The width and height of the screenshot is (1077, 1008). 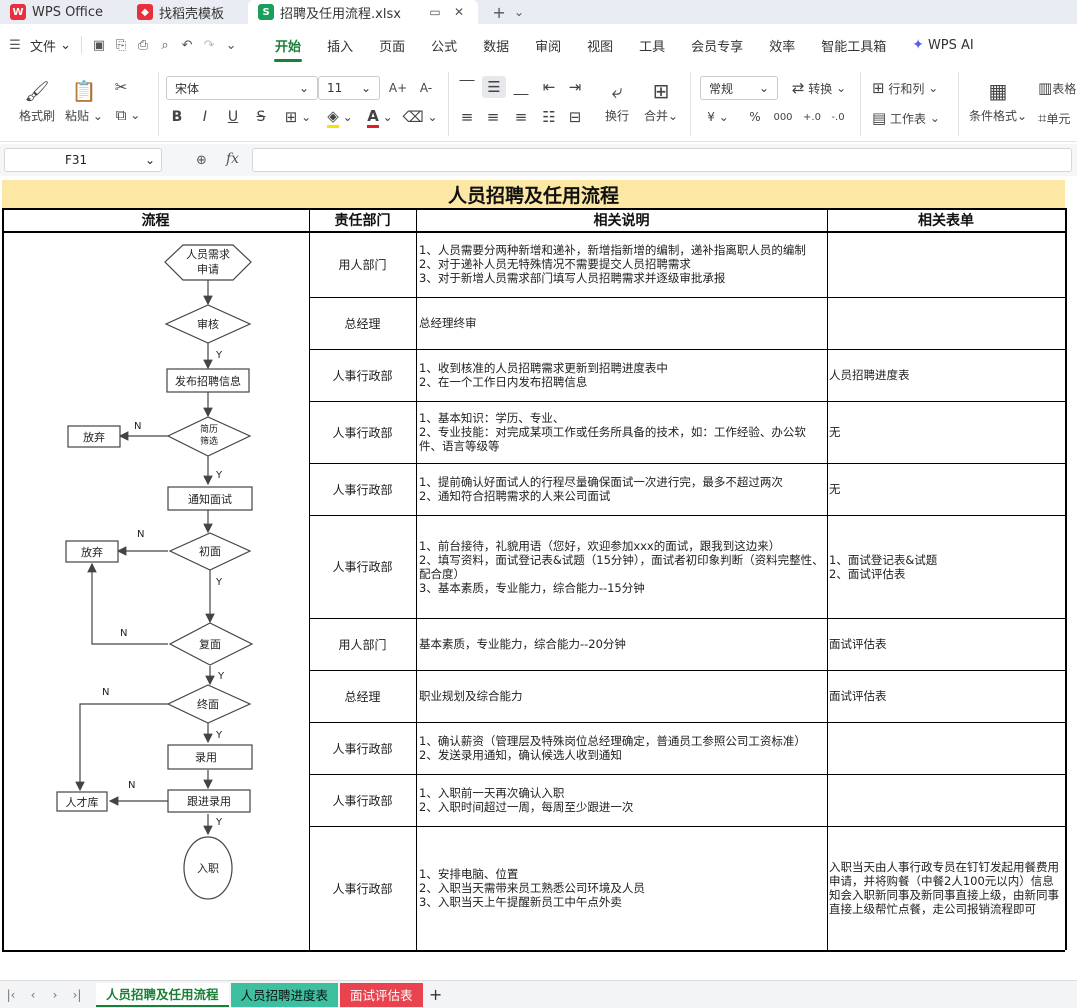 I want to click on align-center-button: ≡, so click(x=493, y=117).